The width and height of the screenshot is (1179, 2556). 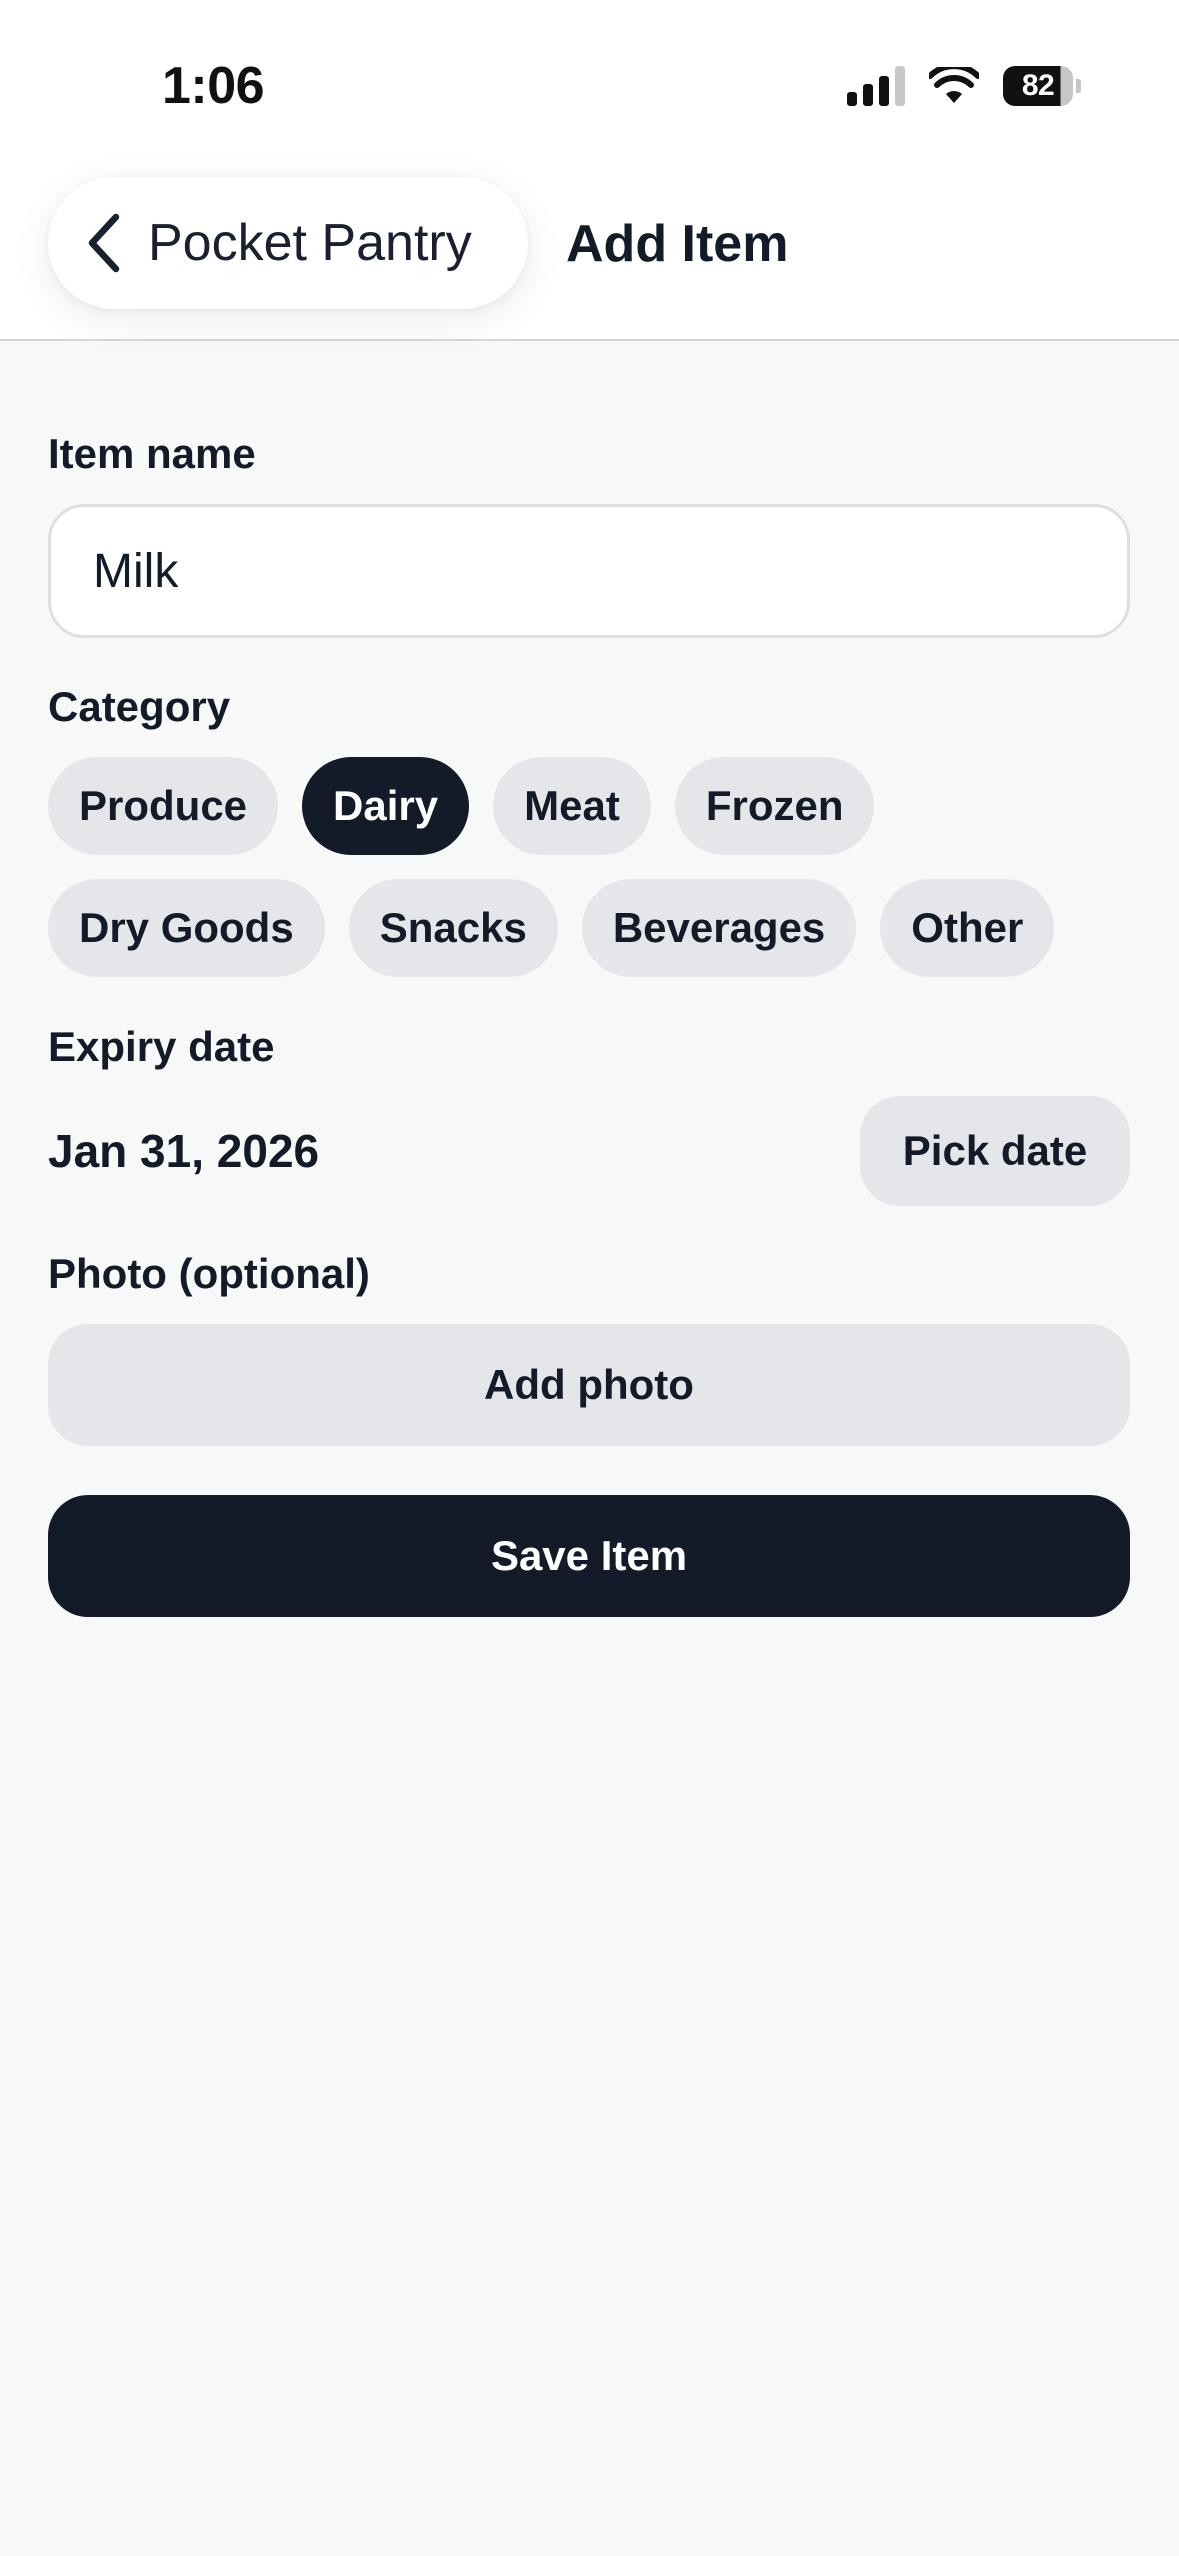 I want to click on category-chip-frozen: Frozen, so click(x=774, y=806).